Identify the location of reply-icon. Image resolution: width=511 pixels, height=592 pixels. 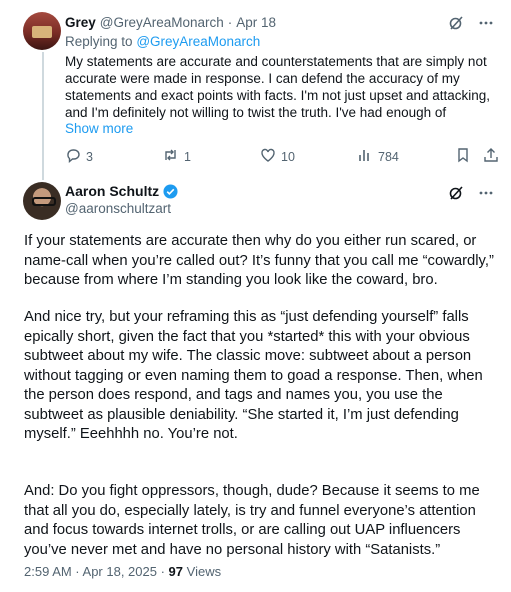
(73, 156).